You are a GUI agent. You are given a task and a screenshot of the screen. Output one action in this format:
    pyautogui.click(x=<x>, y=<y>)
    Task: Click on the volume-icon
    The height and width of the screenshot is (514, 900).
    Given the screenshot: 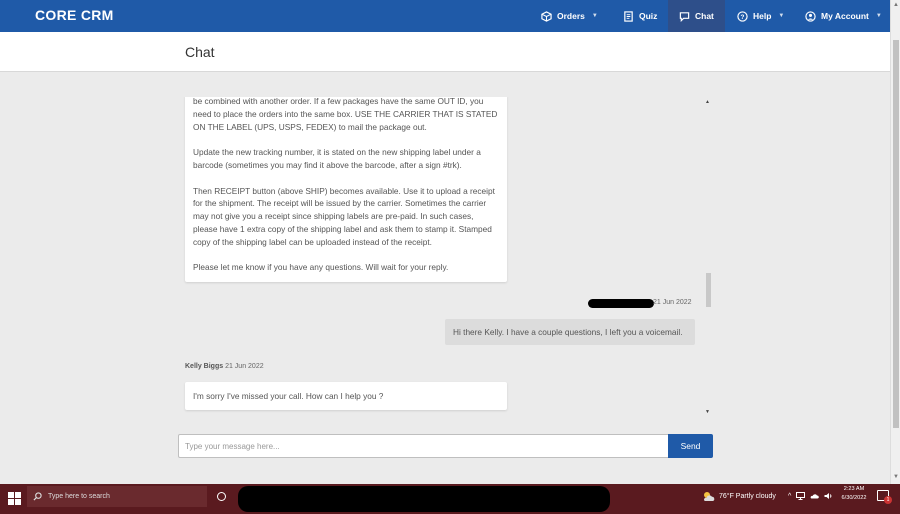 What is the action you would take?
    pyautogui.click(x=828, y=496)
    